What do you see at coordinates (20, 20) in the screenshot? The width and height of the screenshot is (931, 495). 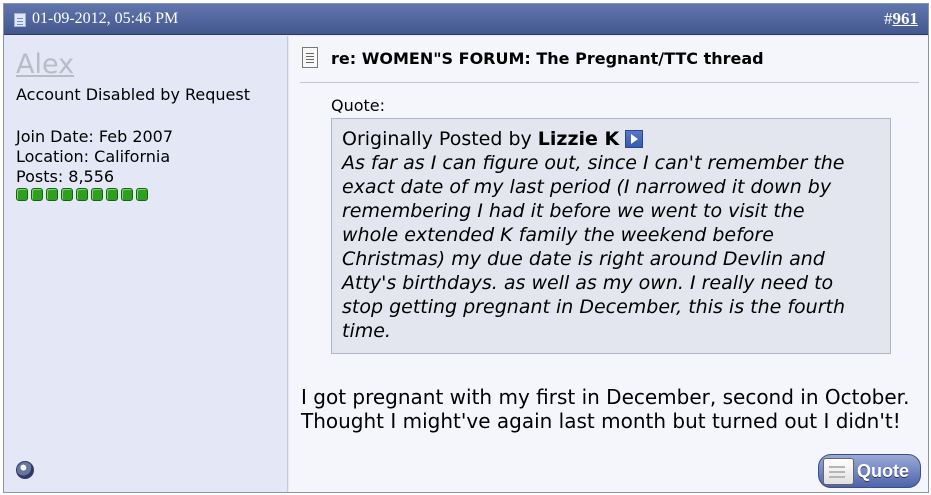 I see `post-icon` at bounding box center [20, 20].